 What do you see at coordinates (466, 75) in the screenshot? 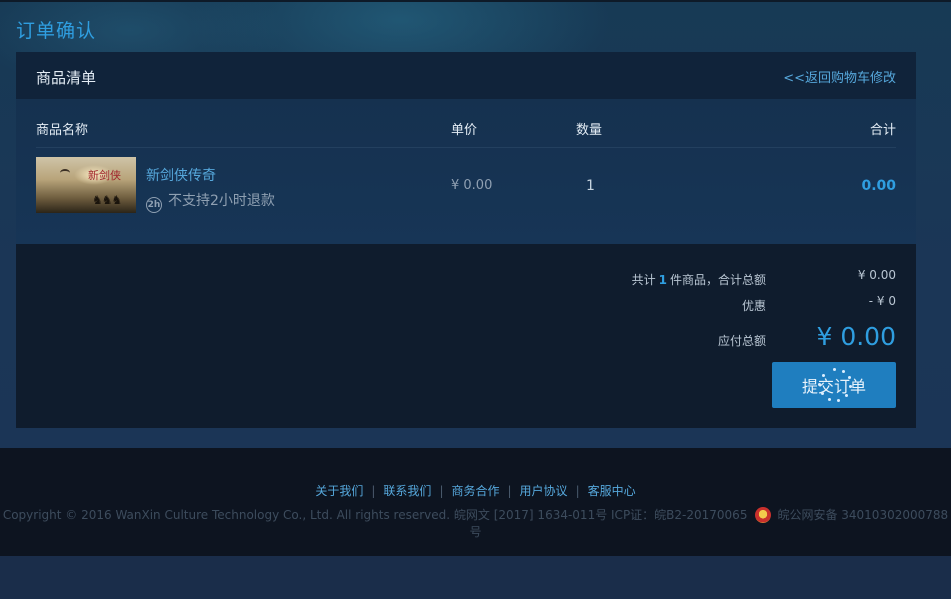
I see `cart-panel-header: 商品清单 <<返回购物车修改` at bounding box center [466, 75].